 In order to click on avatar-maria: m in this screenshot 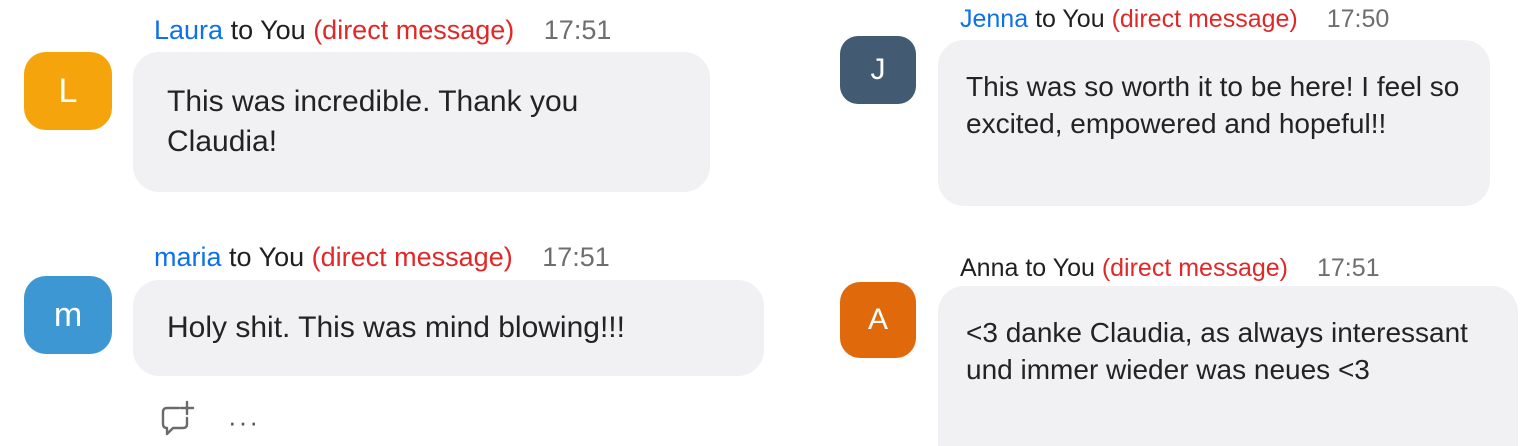, I will do `click(68, 315)`.